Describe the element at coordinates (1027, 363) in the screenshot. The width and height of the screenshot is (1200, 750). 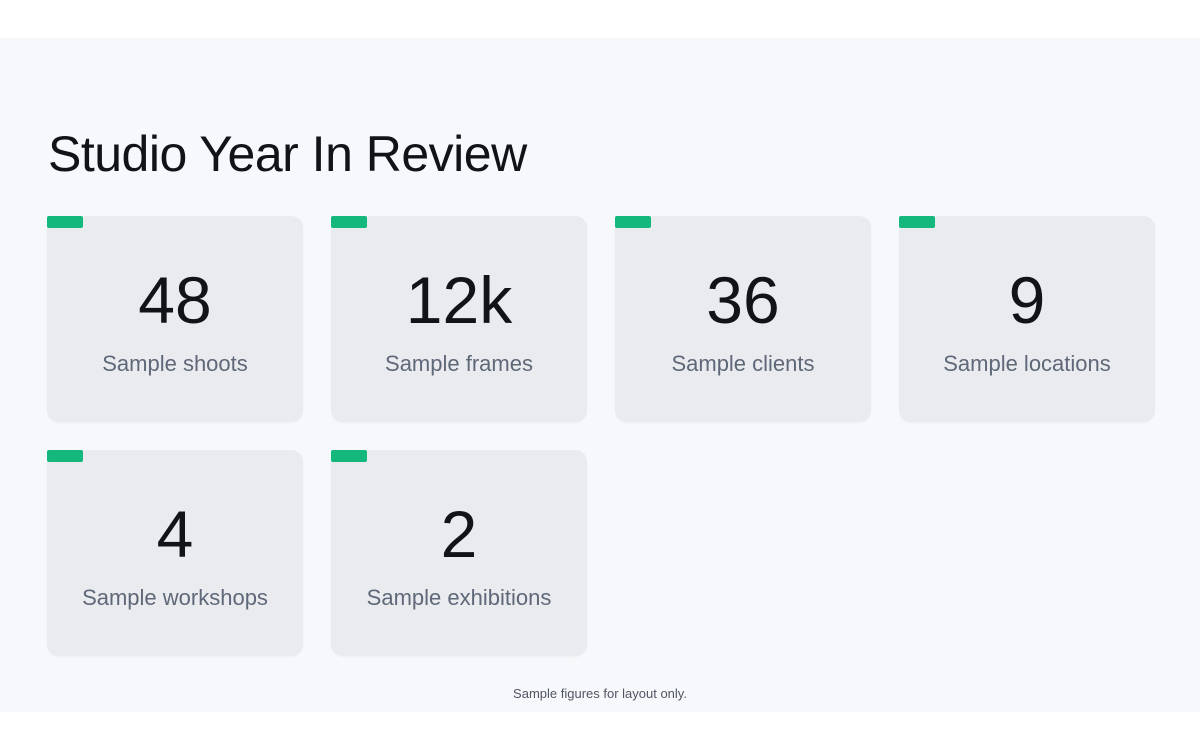
I see `stat-label: Sample locations` at that location.